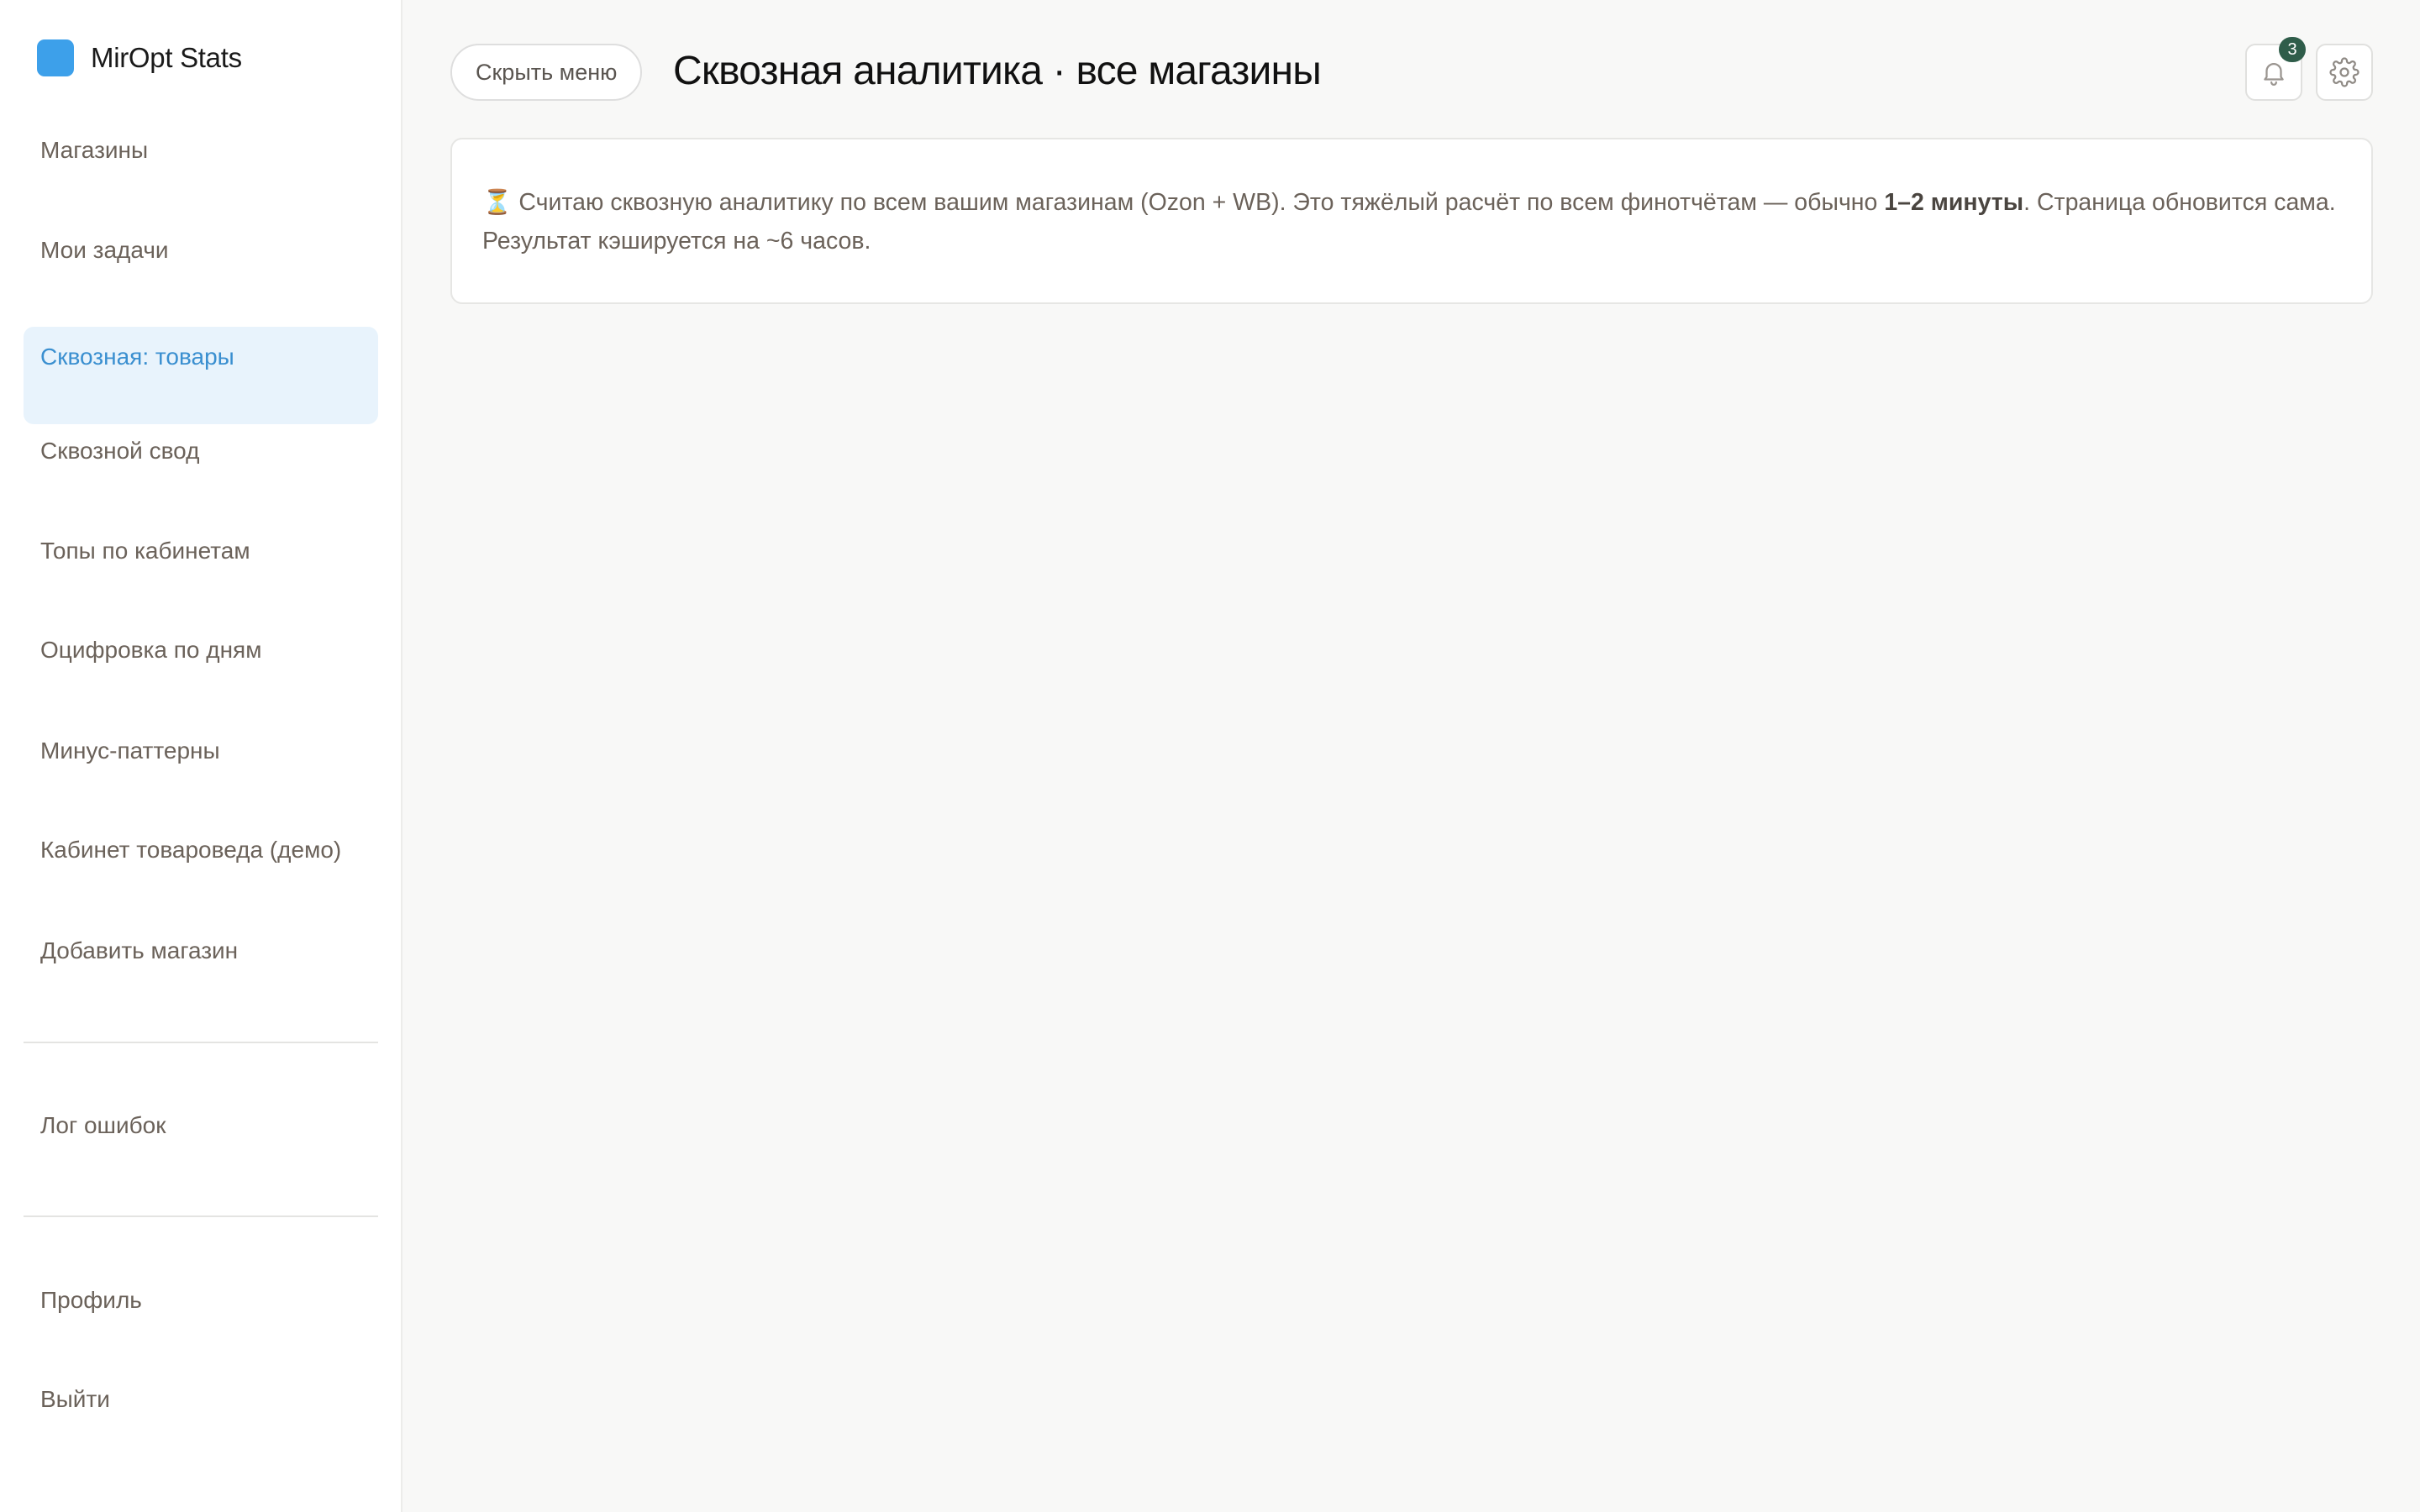 The width and height of the screenshot is (2420, 1512). I want to click on sidebar-item-minus-patterns: Минус-паттерны, so click(201, 754).